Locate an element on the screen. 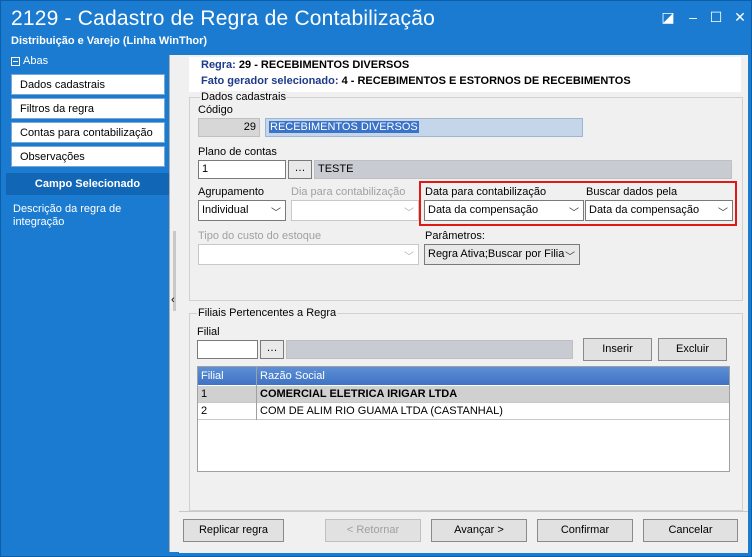 This screenshot has height=557, width=752. table-row: 2 COM DE ALIM RIO GUAMA LTDA (CASTANHAL) is located at coordinates (463, 411).